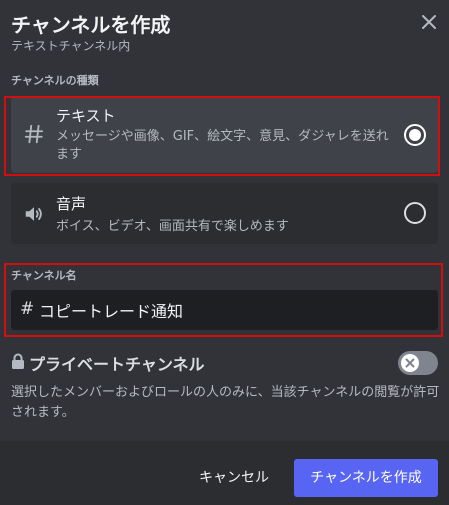 Image resolution: width=449 pixels, height=505 pixels. Describe the element at coordinates (86, 116) in the screenshot. I see `option-title-text: テキスト` at that location.